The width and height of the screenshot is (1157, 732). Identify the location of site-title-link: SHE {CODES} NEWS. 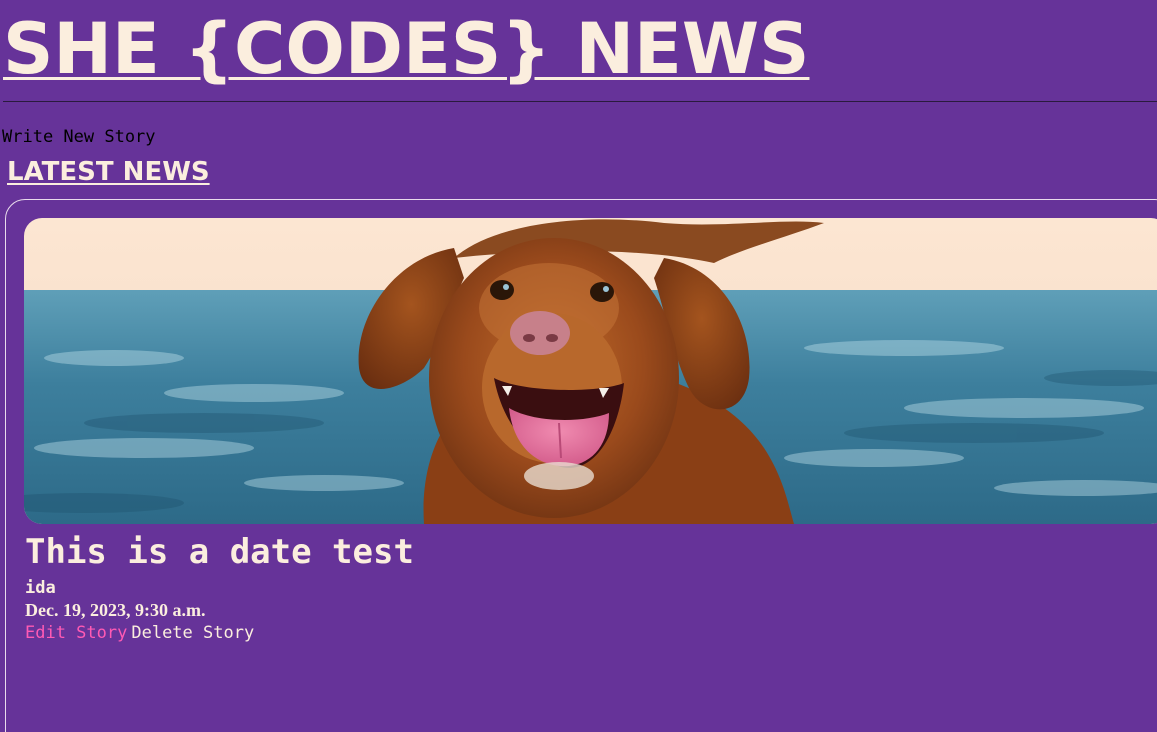
(406, 49).